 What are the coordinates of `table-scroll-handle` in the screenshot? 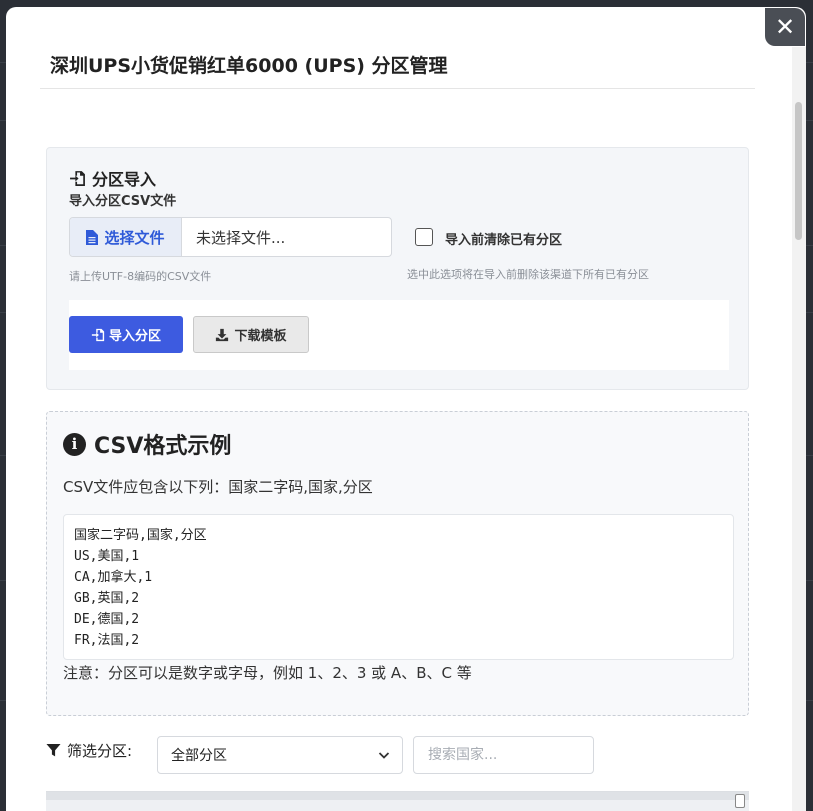 It's located at (740, 801).